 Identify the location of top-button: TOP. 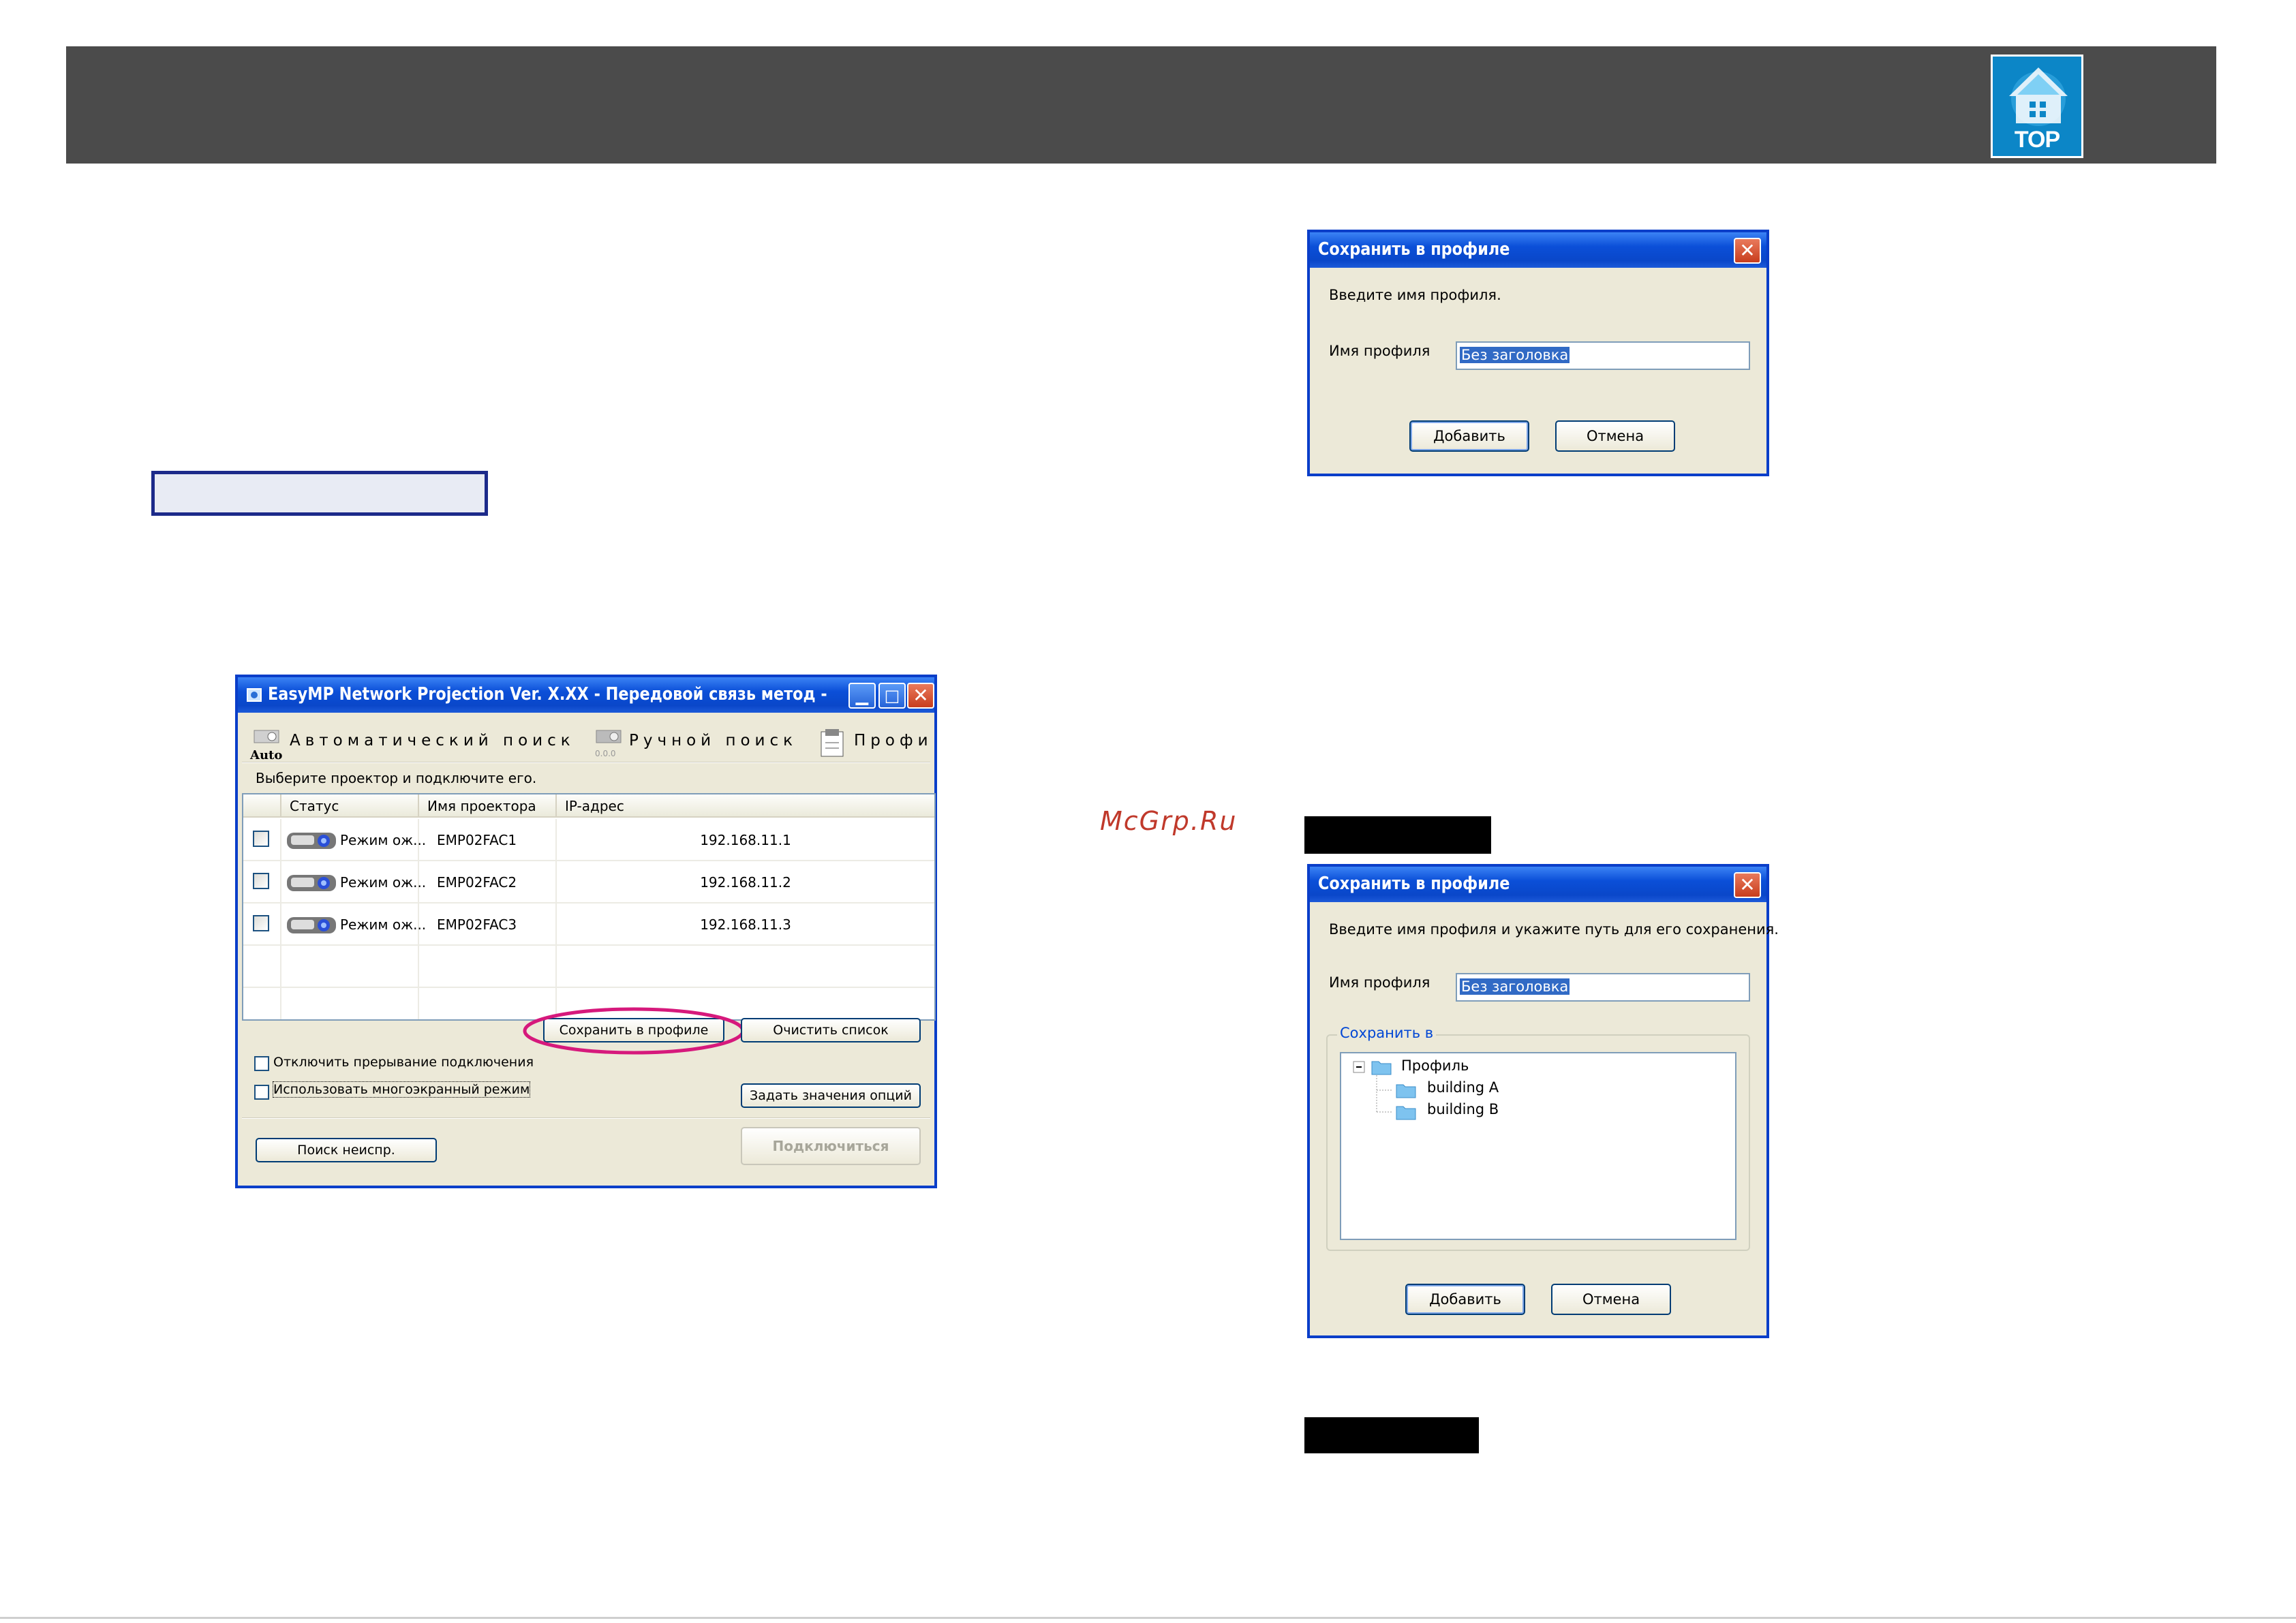
(2037, 106).